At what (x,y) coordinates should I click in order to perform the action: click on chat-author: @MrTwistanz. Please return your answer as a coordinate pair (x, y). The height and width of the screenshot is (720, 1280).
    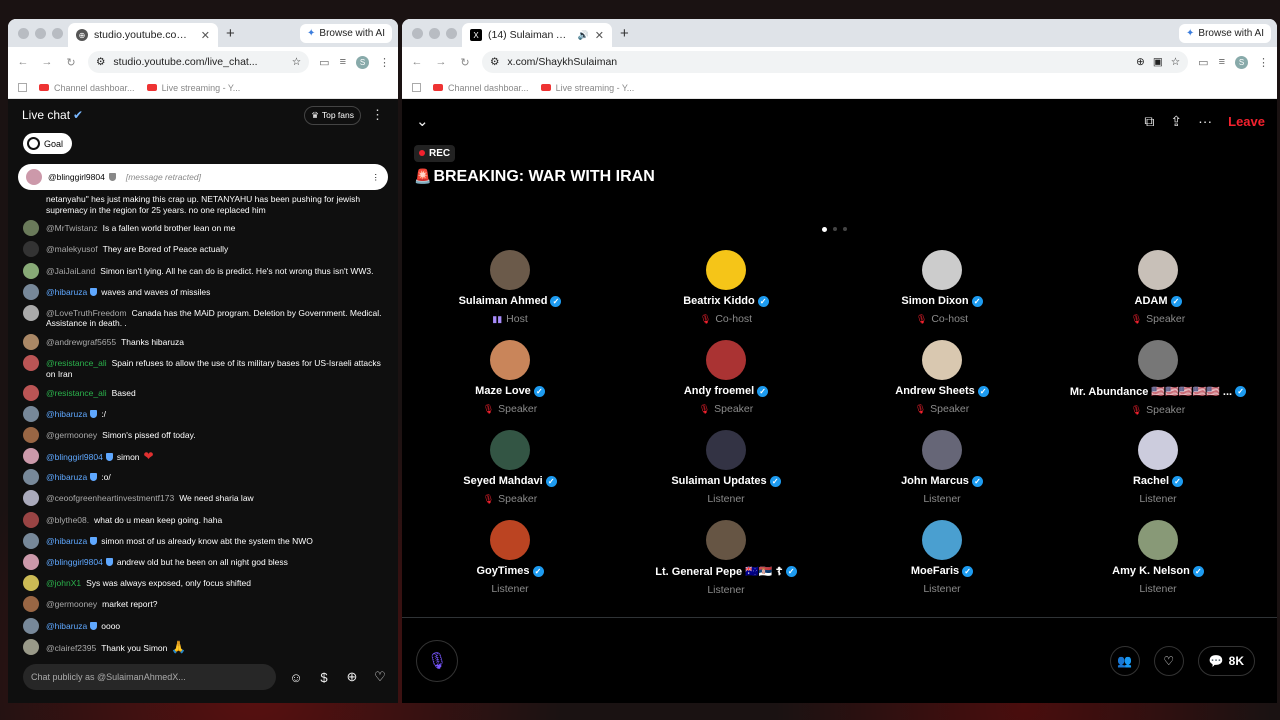
    Looking at the image, I should click on (72, 228).